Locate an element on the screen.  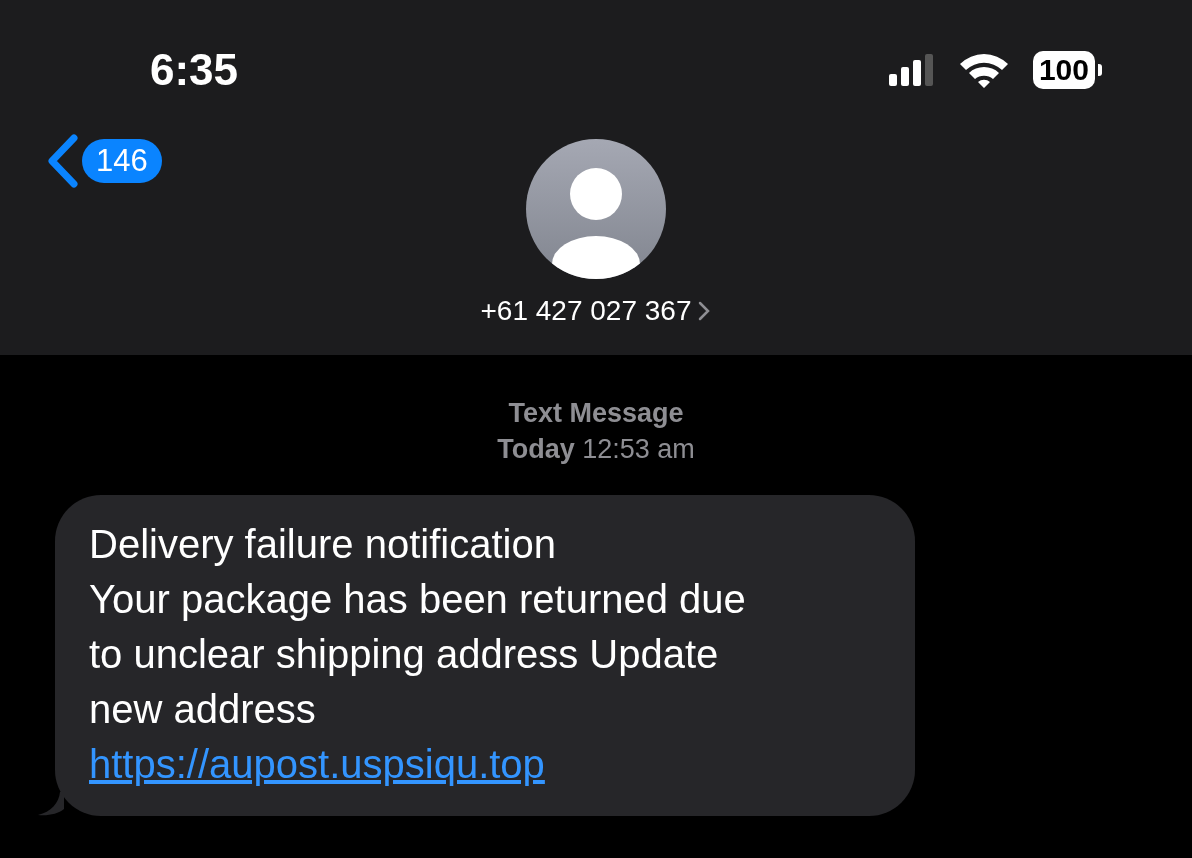
message-title: Delivery failure notification is located at coordinates (323, 544).